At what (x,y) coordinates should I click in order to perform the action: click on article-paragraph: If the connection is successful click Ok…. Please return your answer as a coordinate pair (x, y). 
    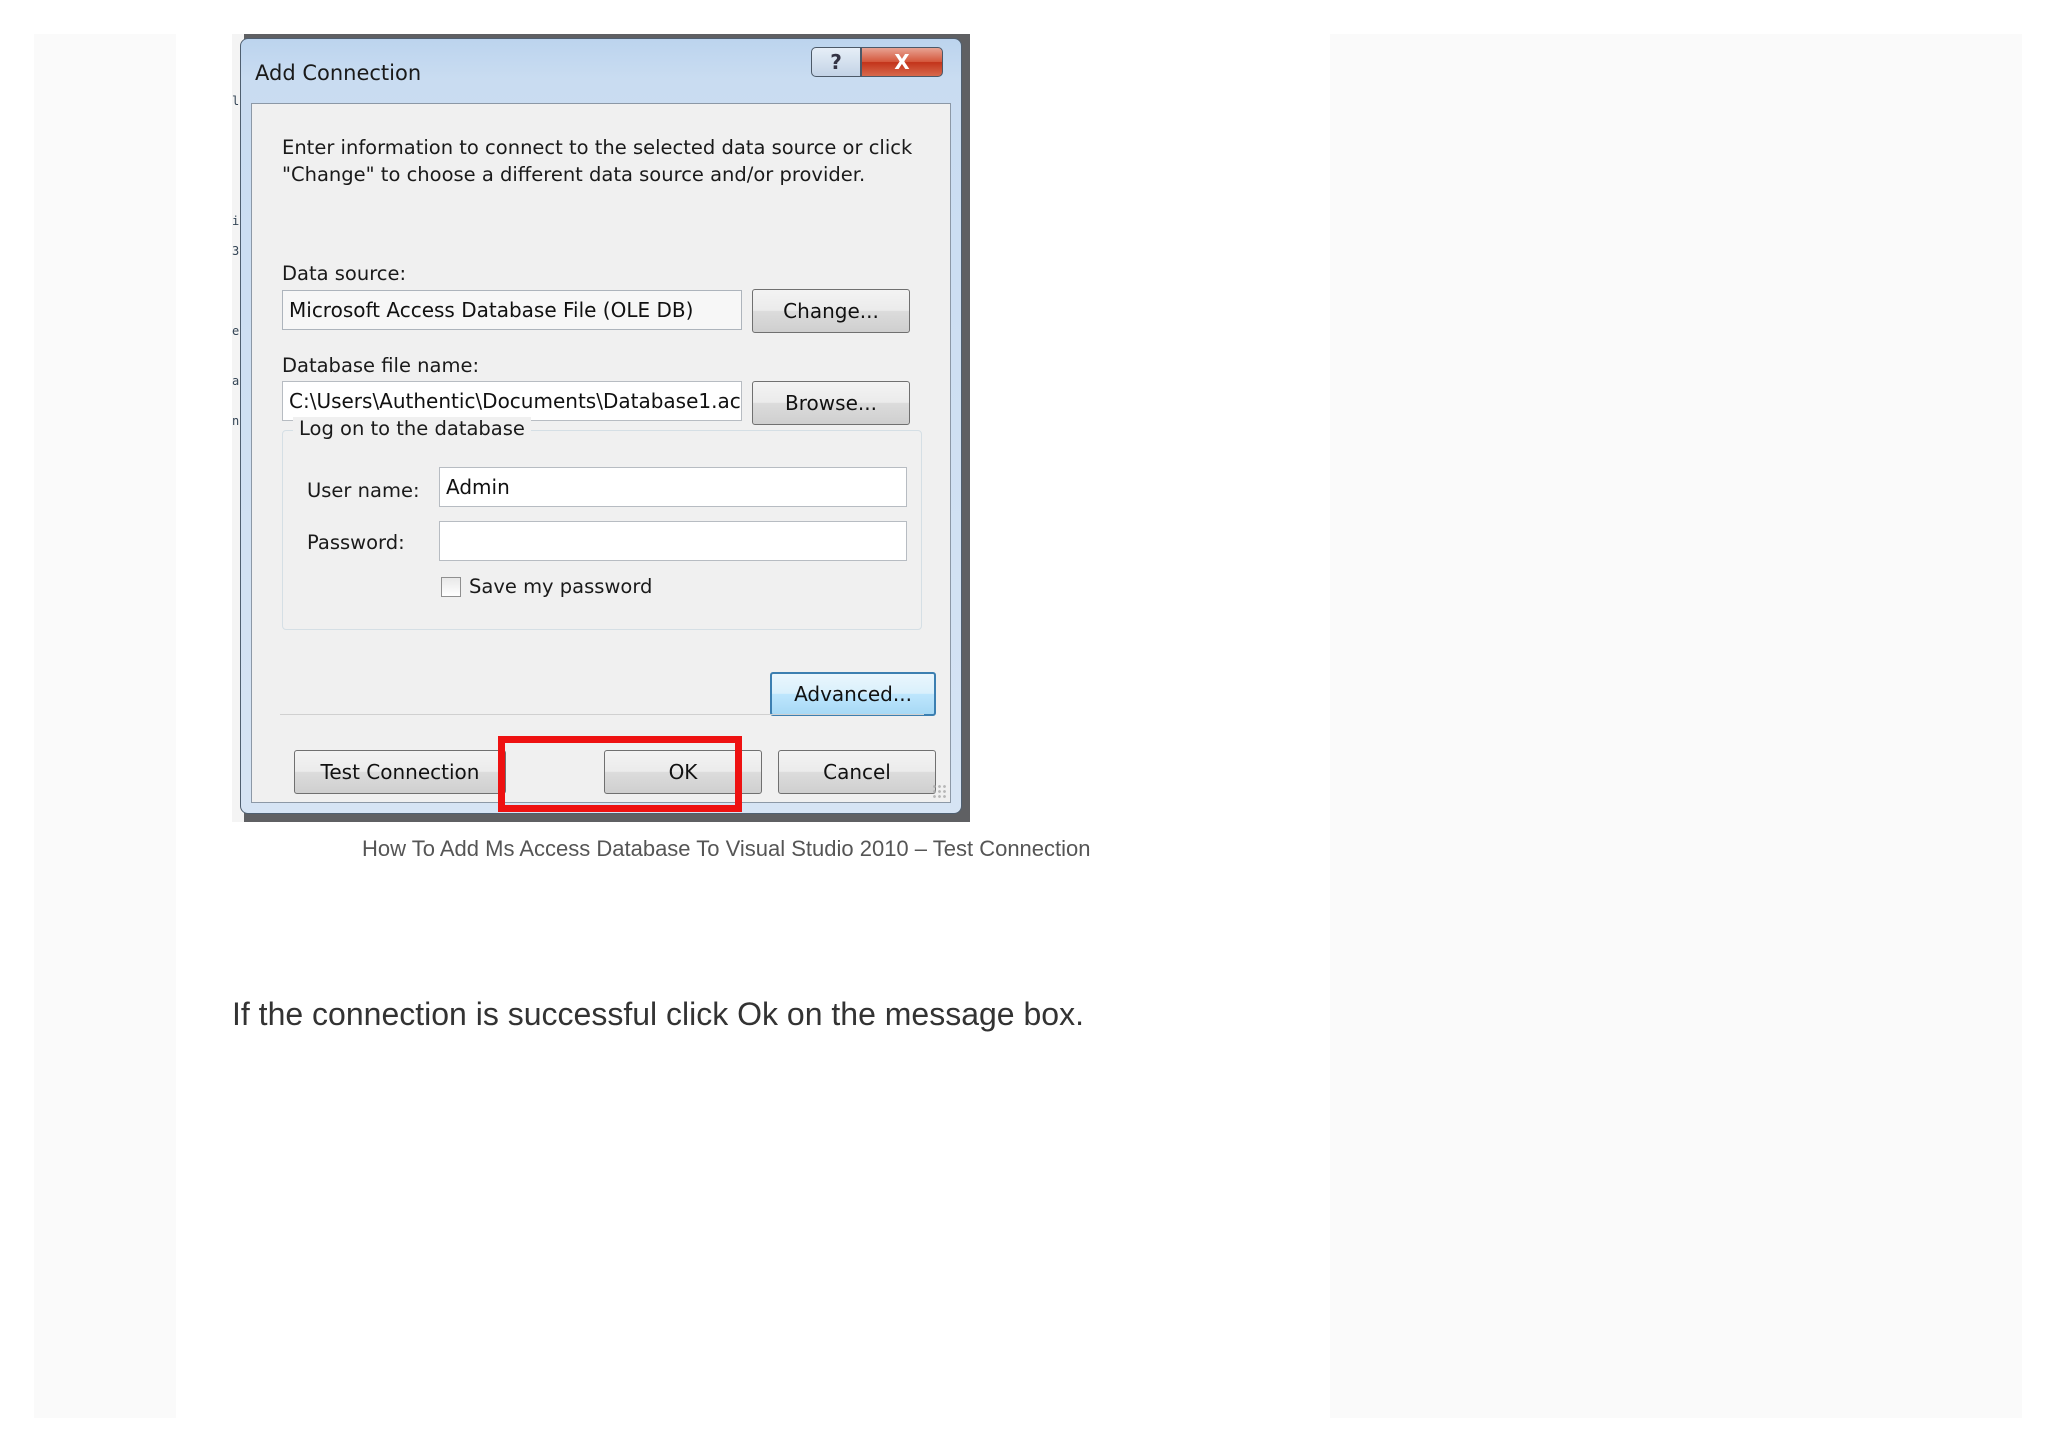
    Looking at the image, I should click on (658, 1014).